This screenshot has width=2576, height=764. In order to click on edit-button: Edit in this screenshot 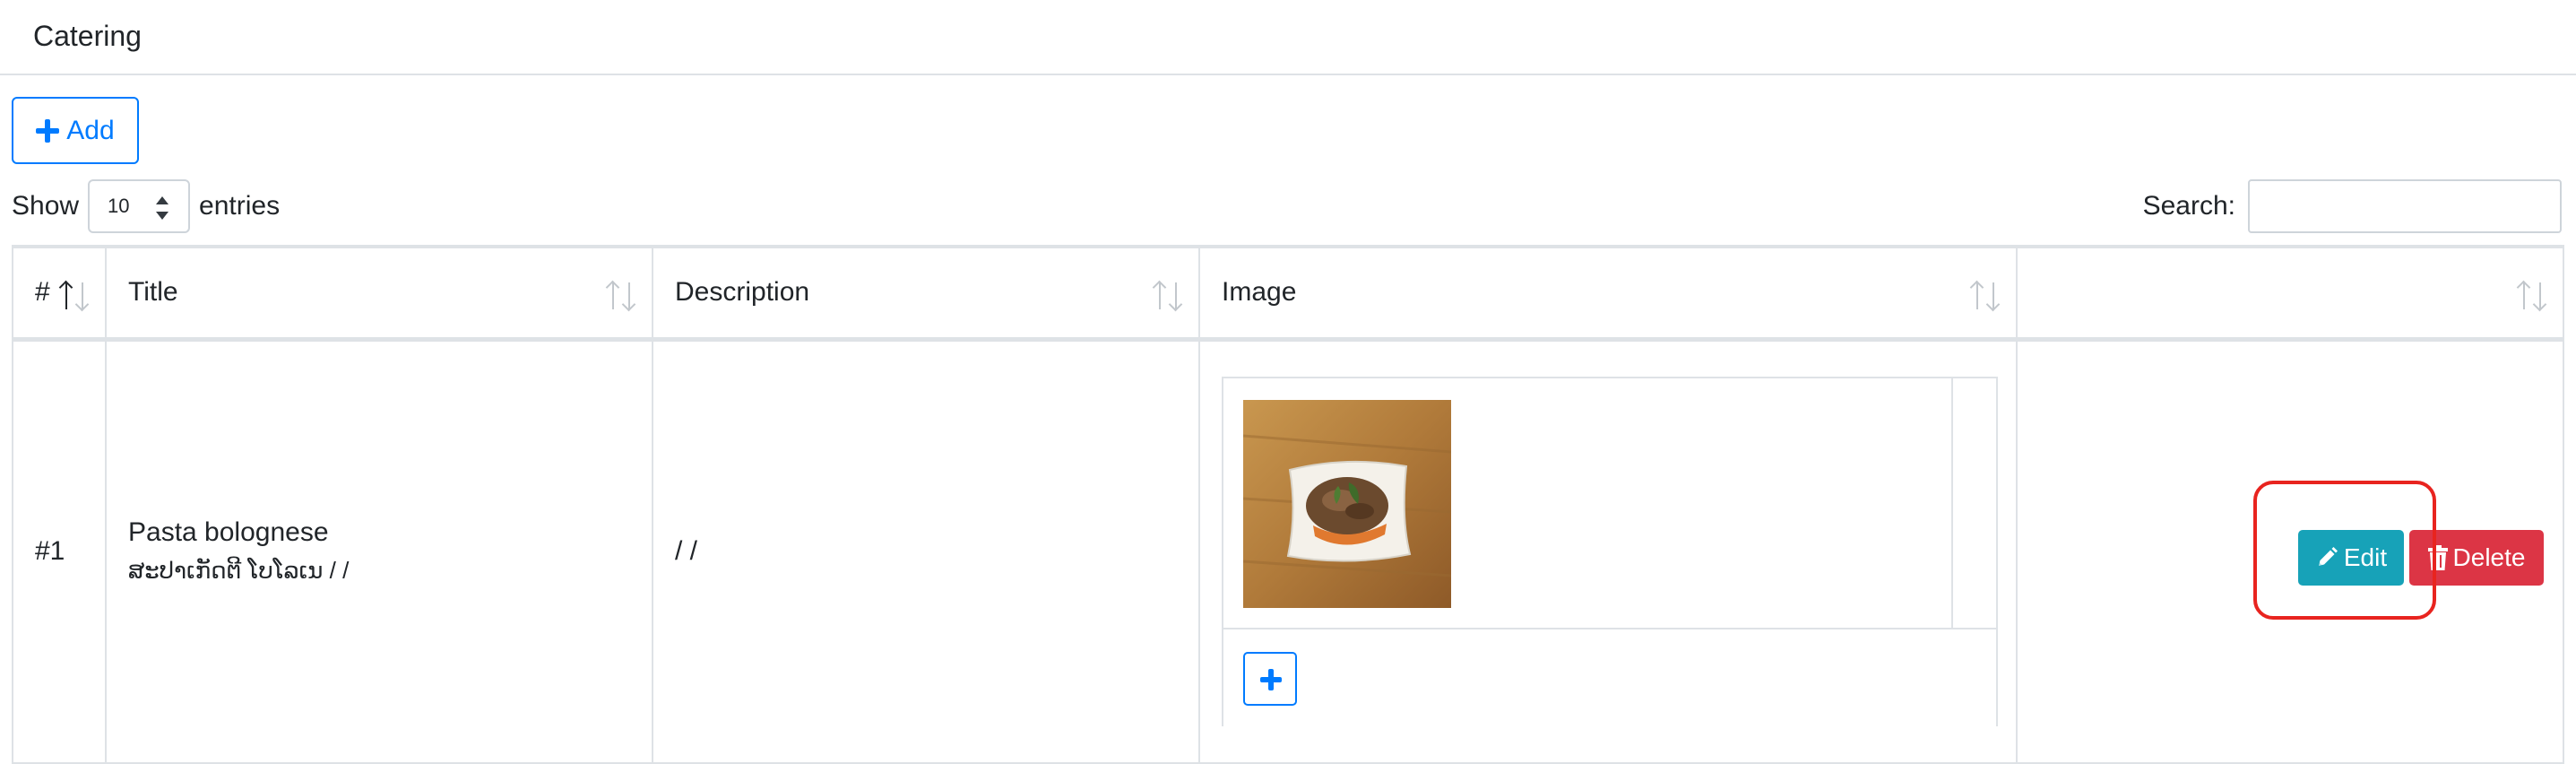, I will do `click(2351, 557)`.